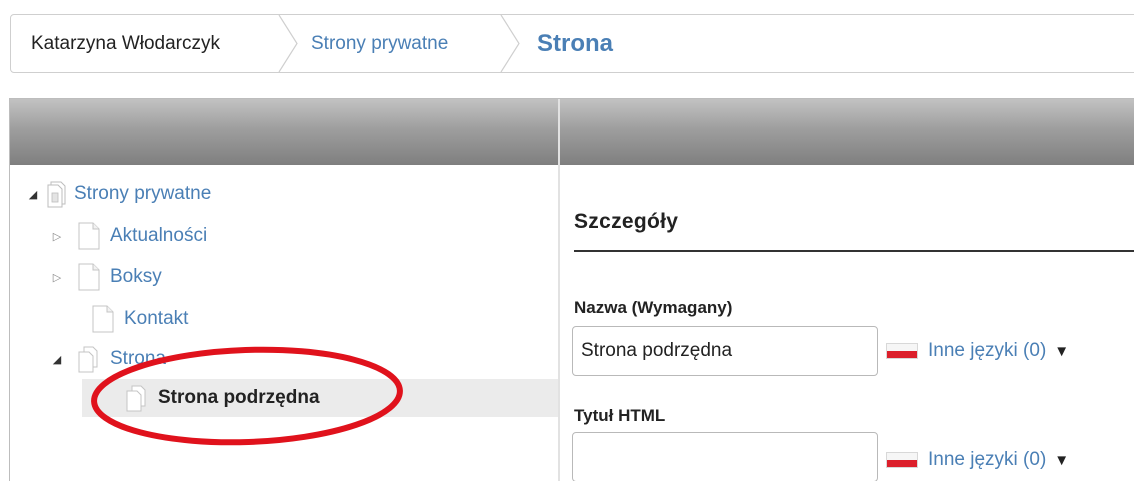  What do you see at coordinates (138, 358) in the screenshot?
I see `tree-item-label: Strona` at bounding box center [138, 358].